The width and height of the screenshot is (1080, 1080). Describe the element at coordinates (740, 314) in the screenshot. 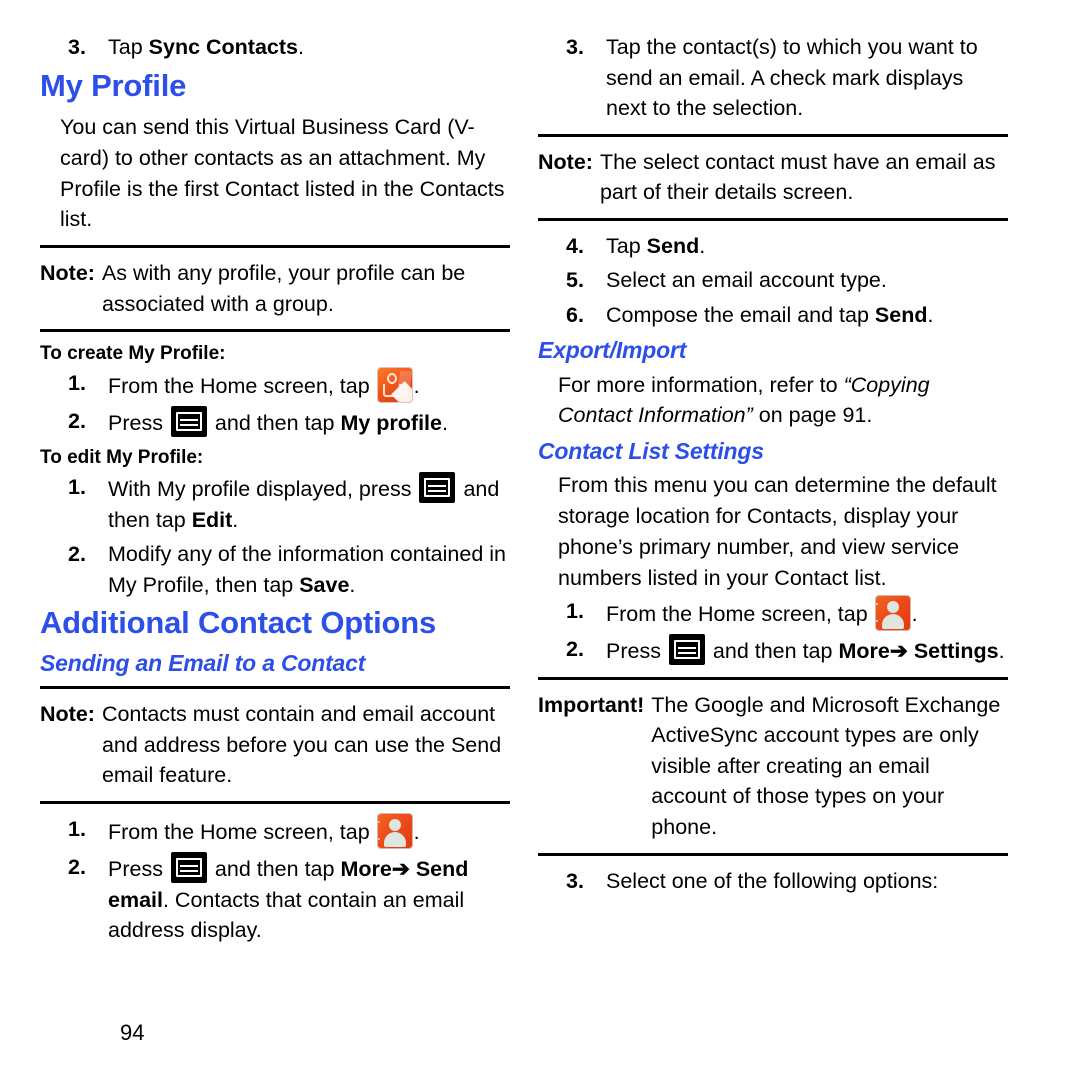

I see `step-text-pre: Compose the email and tap` at that location.